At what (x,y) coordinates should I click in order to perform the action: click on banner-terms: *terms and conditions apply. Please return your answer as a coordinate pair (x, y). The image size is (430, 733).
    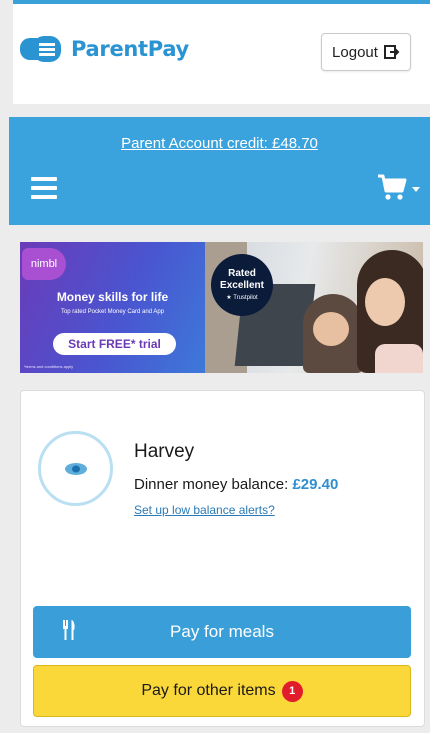
    Looking at the image, I should click on (49, 366).